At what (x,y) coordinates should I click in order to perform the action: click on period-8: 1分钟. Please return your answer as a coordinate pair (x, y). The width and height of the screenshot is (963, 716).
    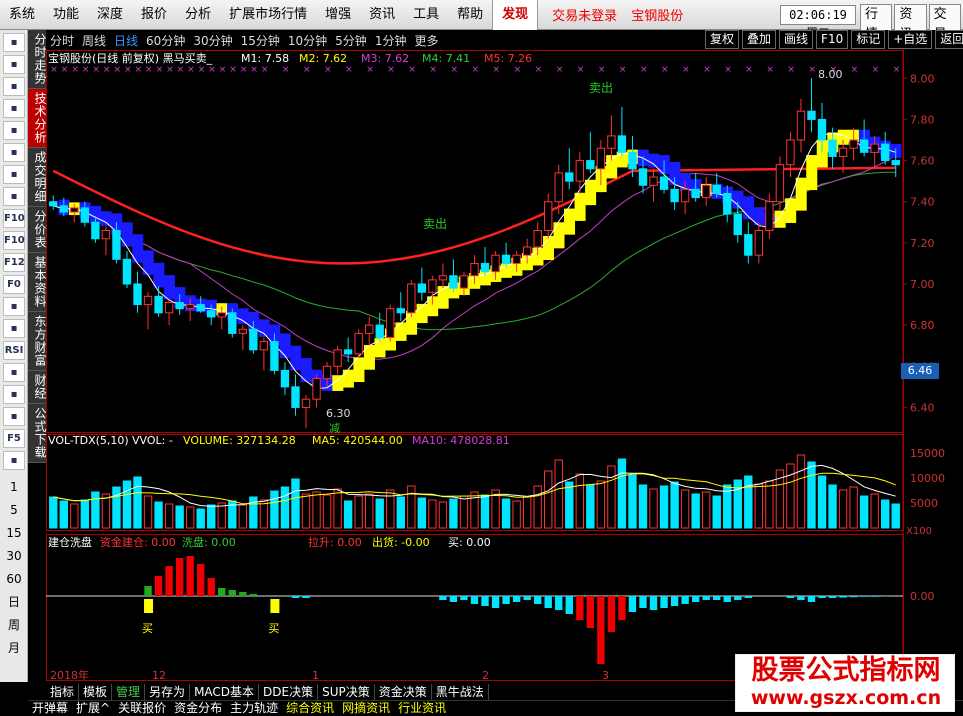
    Looking at the image, I should click on (391, 40).